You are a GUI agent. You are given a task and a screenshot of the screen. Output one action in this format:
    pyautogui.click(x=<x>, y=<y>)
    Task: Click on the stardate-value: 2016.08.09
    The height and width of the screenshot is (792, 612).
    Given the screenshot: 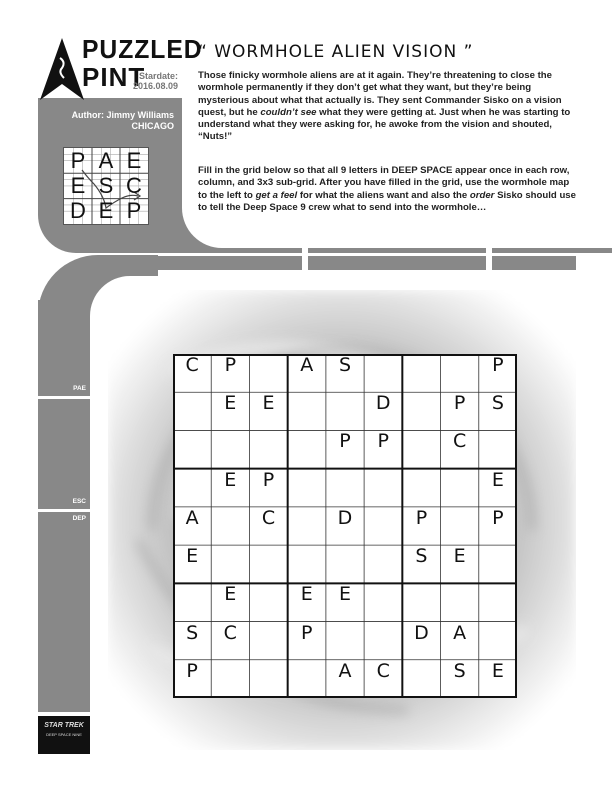 What is the action you would take?
    pyautogui.click(x=155, y=86)
    